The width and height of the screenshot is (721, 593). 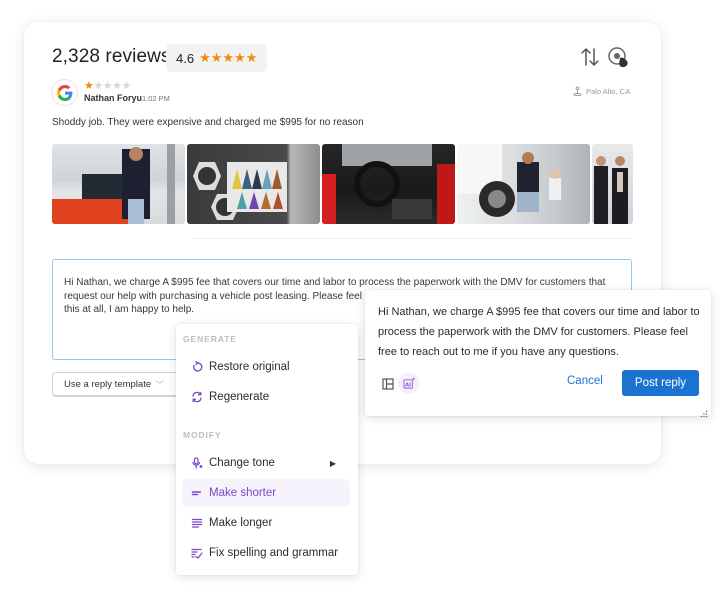 What do you see at coordinates (210, 339) in the screenshot?
I see `menu-section-generate: GENERATE` at bounding box center [210, 339].